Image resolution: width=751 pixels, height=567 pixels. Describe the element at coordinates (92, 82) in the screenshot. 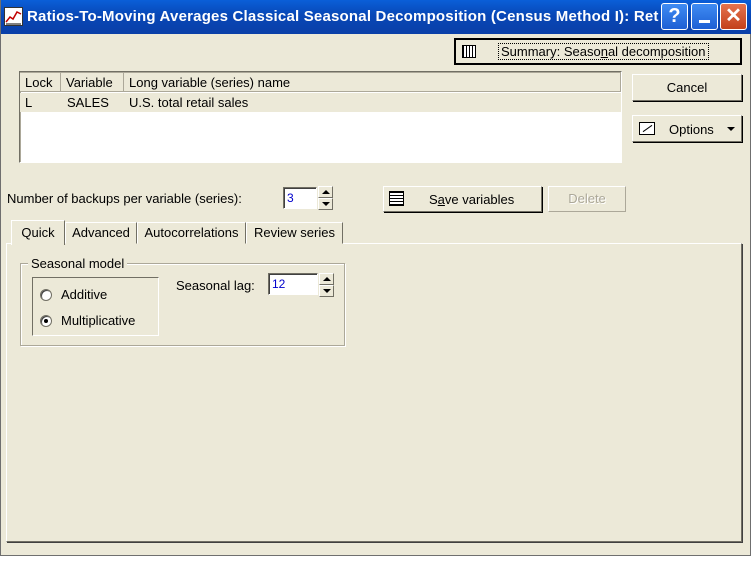

I see `column-header-variable: Variable` at that location.